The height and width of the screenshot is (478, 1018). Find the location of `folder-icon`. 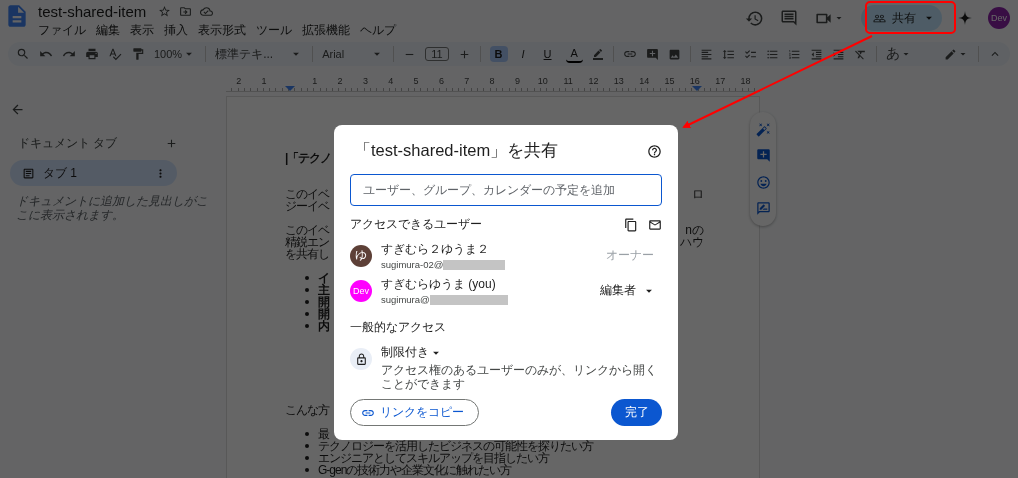

folder-icon is located at coordinates (186, 11).